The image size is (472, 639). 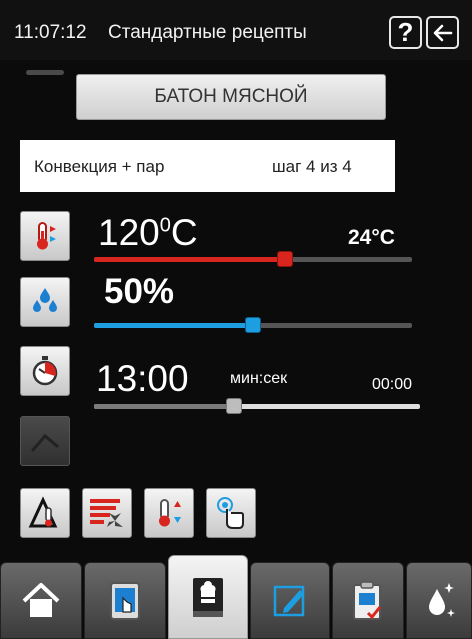 I want to click on cleaning-icon, so click(x=442, y=599).